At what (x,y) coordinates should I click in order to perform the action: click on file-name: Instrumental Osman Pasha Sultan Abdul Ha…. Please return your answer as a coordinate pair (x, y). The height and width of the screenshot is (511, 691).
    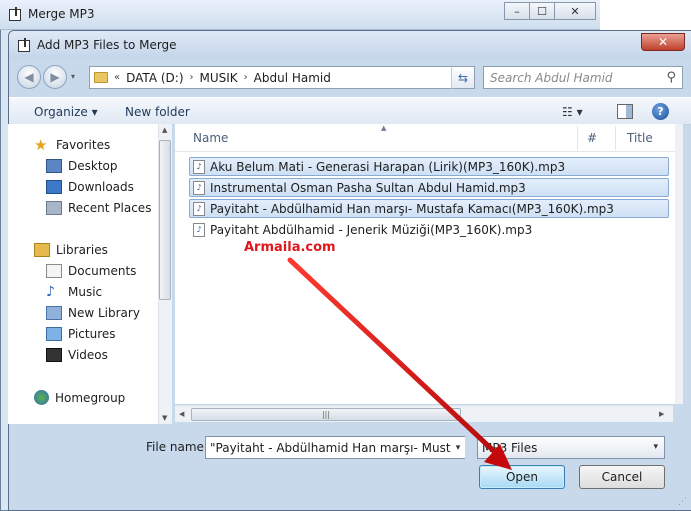
    Looking at the image, I should click on (368, 187).